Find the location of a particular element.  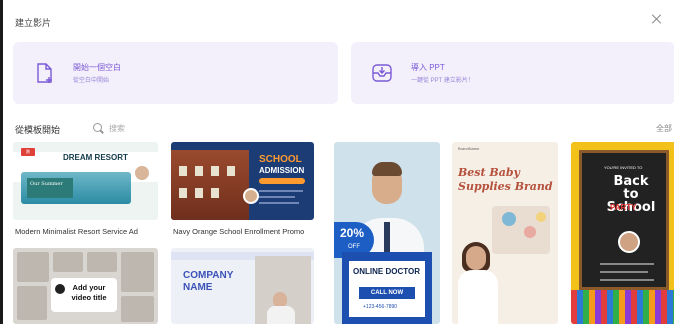

doctor-headline: ONLINE DOCTOR is located at coordinates (386, 271).